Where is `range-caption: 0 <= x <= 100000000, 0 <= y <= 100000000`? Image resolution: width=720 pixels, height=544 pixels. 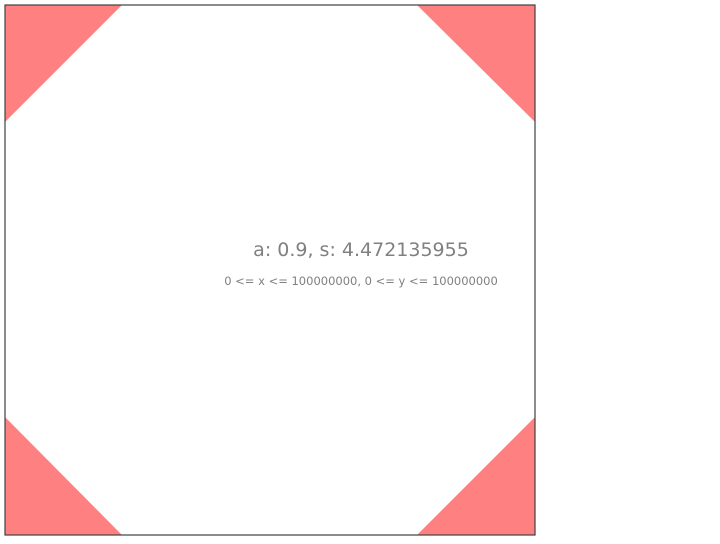 range-caption: 0 <= x <= 100000000, 0 <= y <= 100000000 is located at coordinates (361, 281).